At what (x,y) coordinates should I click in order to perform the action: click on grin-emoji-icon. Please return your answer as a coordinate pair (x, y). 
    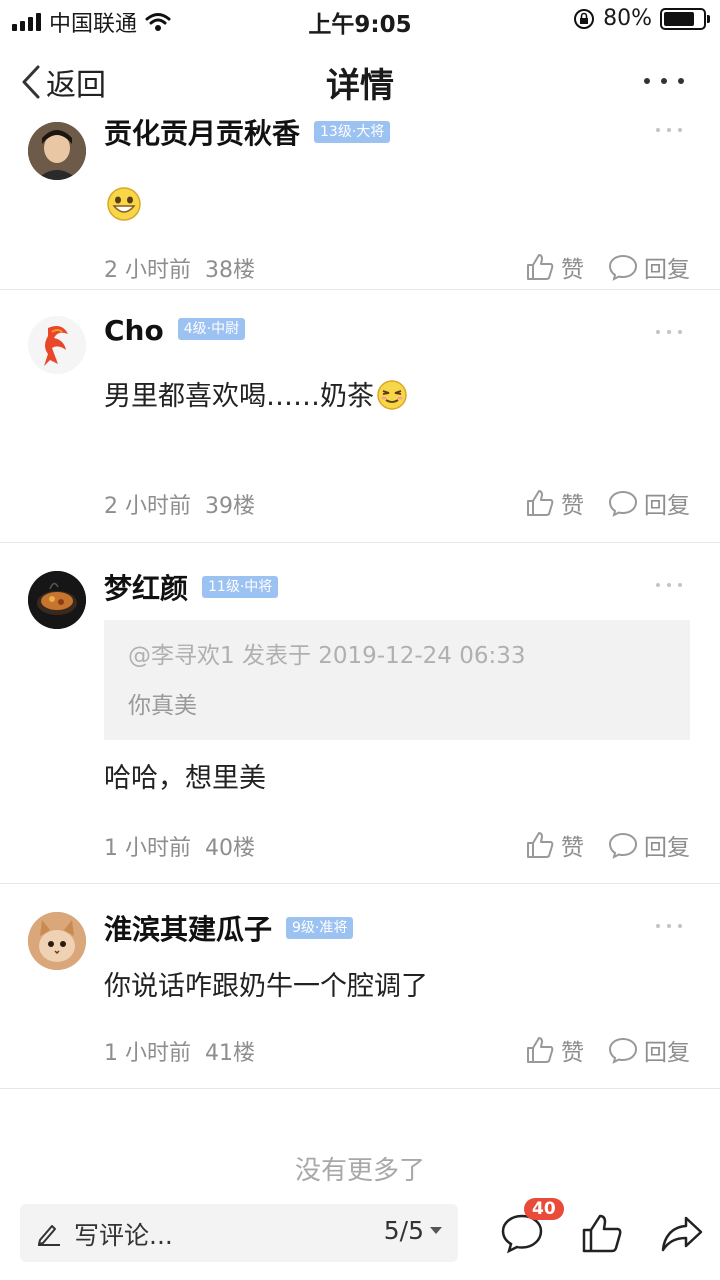
    Looking at the image, I should click on (124, 204).